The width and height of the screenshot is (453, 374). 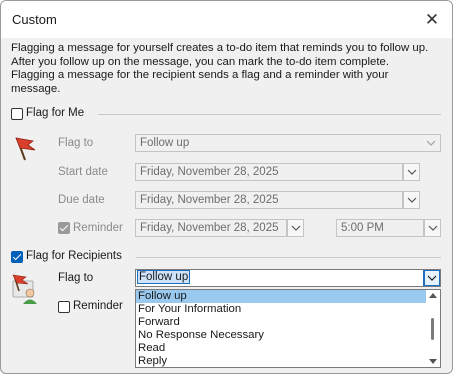 What do you see at coordinates (226, 19) in the screenshot?
I see `title-bar: Custom ✕` at bounding box center [226, 19].